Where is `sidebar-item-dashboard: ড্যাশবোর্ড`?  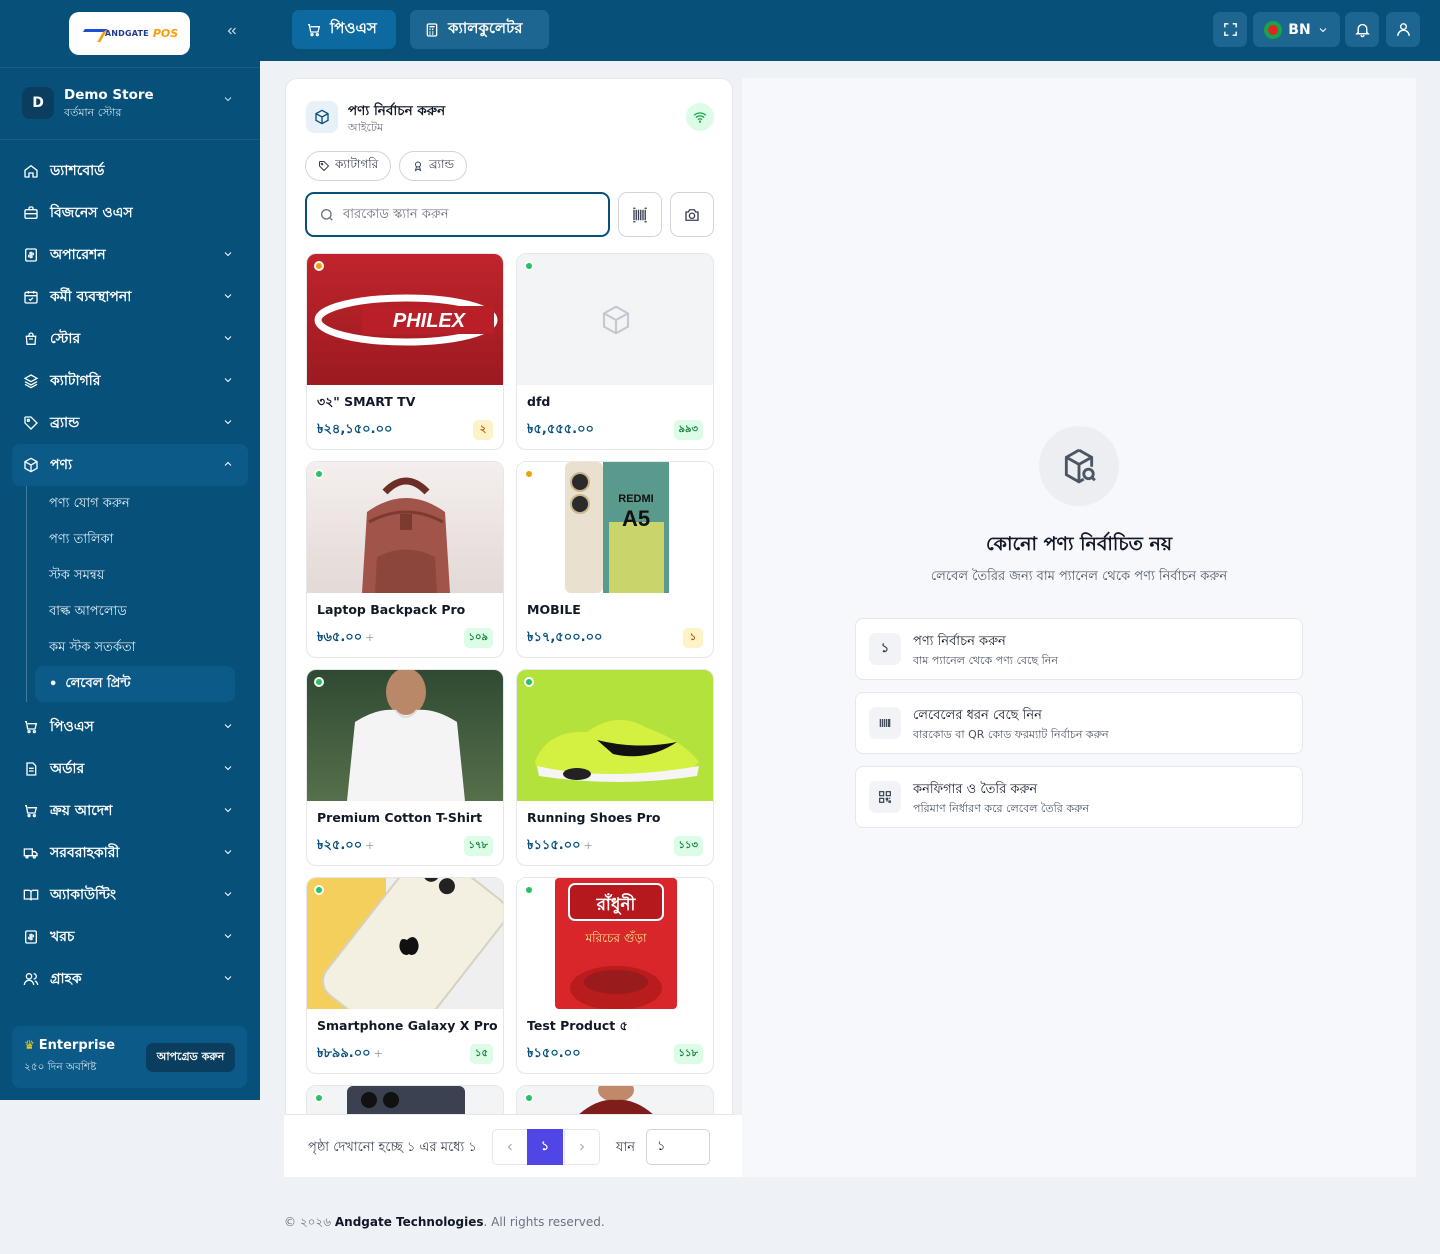 sidebar-item-dashboard: ড্যাশবোর্ড is located at coordinates (130, 171).